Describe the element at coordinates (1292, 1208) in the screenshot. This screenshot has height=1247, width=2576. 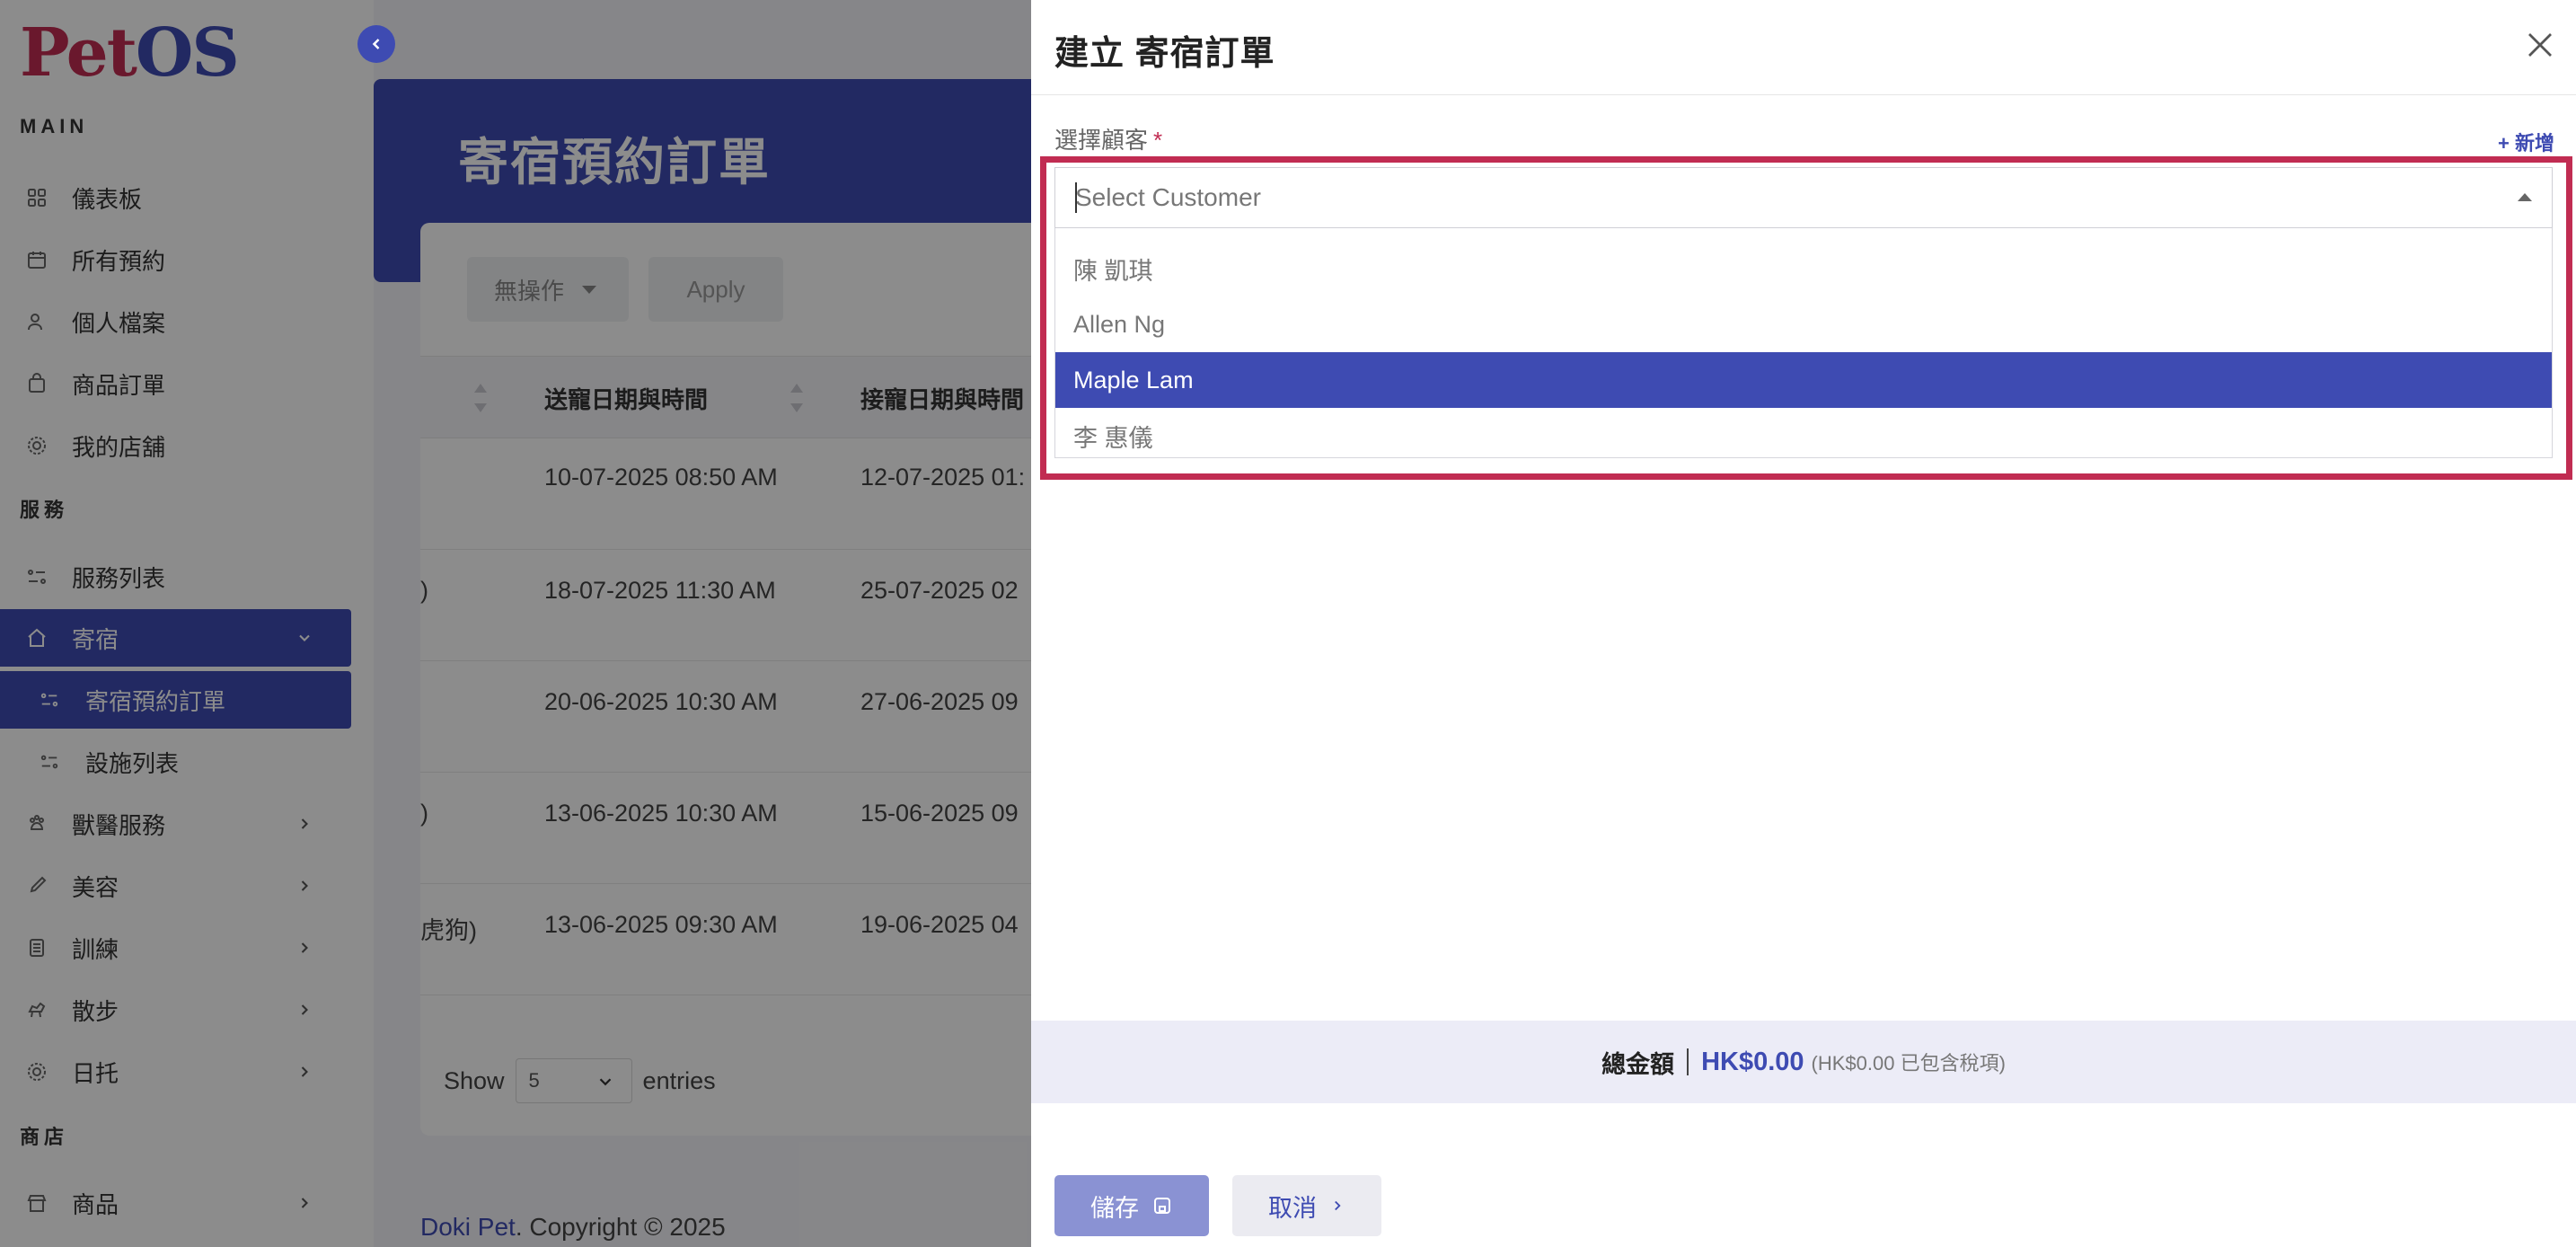
I see `cancel-label: 取消` at that location.